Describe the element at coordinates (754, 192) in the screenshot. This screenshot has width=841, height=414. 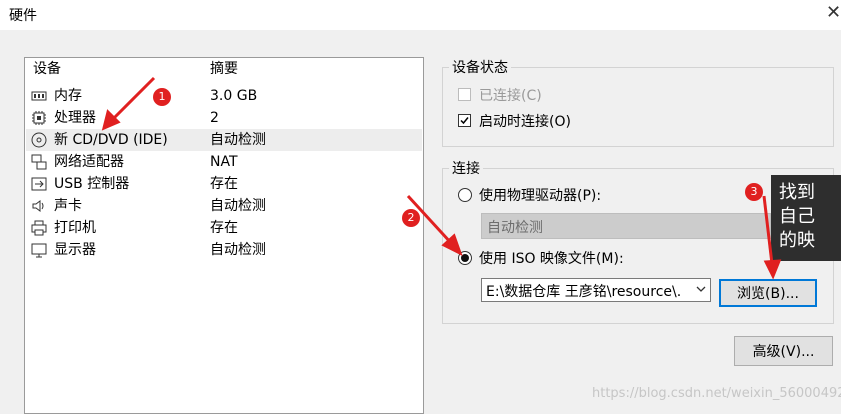
I see `annotation-badge-3: 3` at that location.